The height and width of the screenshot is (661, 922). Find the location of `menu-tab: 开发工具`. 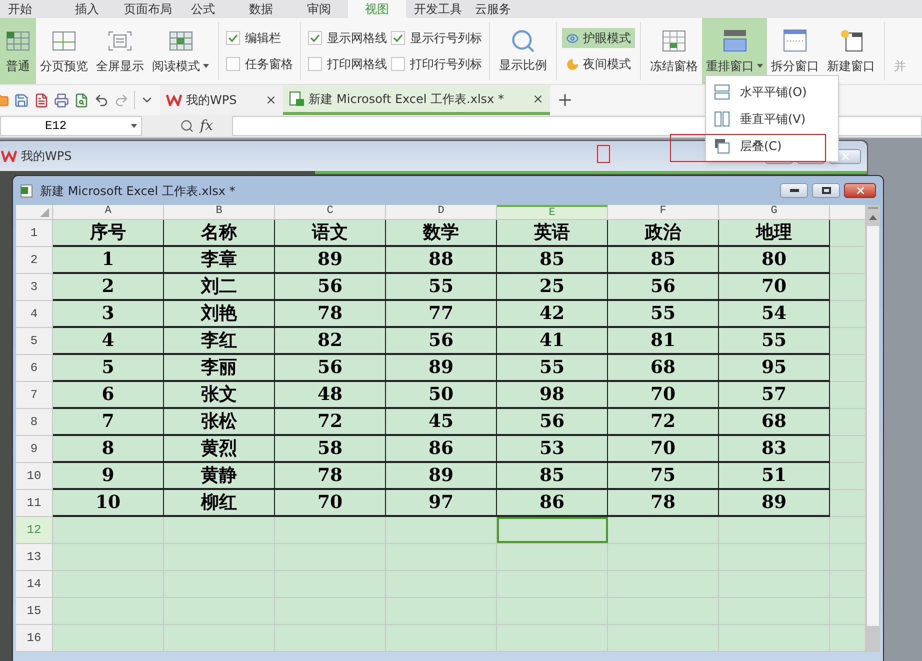

menu-tab: 开发工具 is located at coordinates (435, 9).